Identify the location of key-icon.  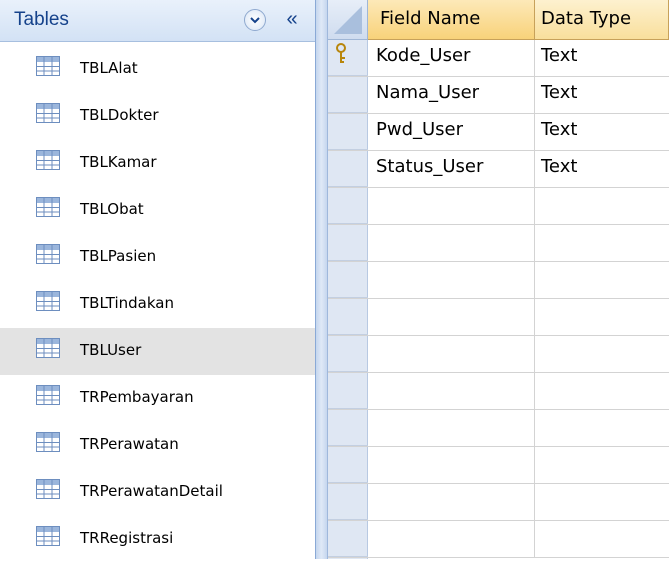
(341, 56).